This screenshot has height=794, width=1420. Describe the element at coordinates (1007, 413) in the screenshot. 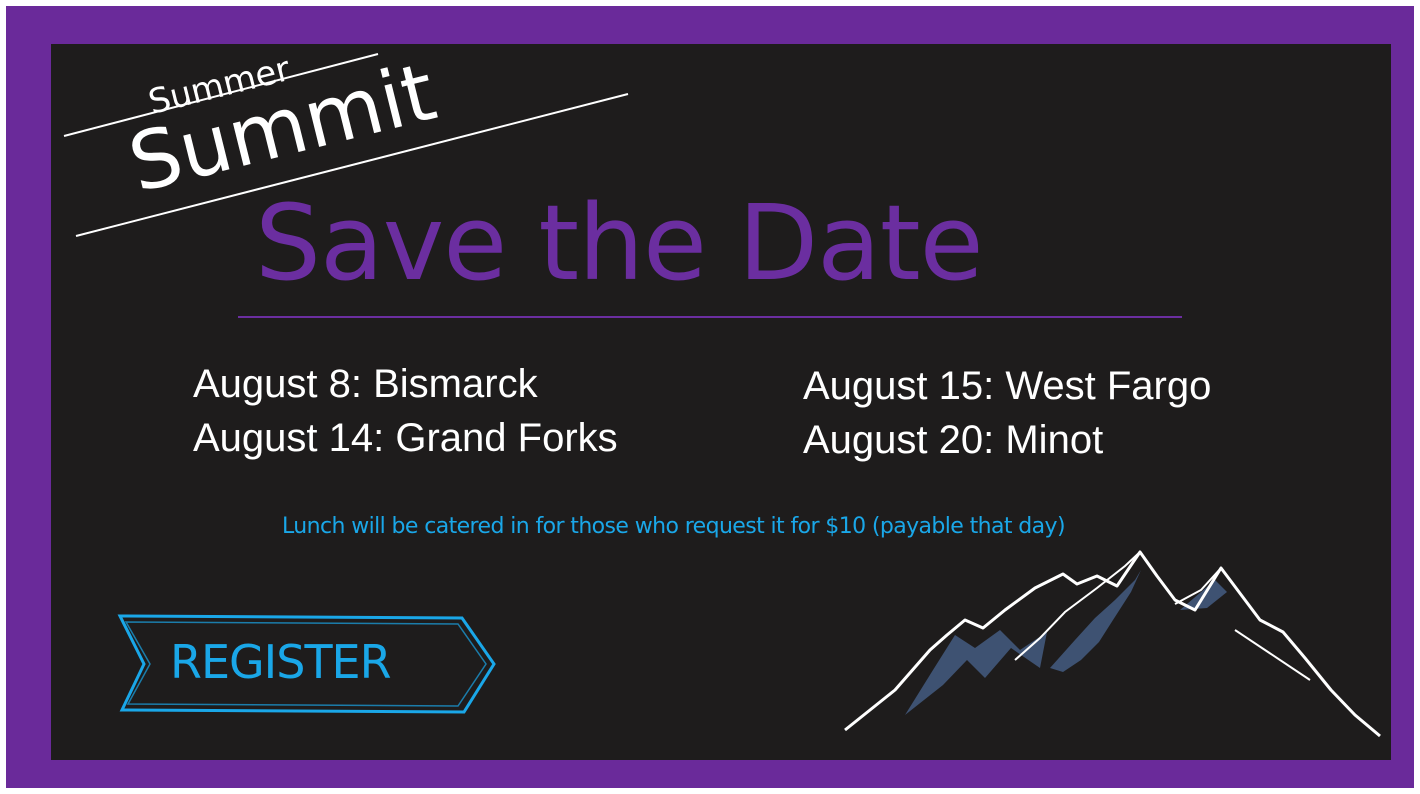

I see `dates-right-column: August 15: West Fargo August 20: Minot` at that location.